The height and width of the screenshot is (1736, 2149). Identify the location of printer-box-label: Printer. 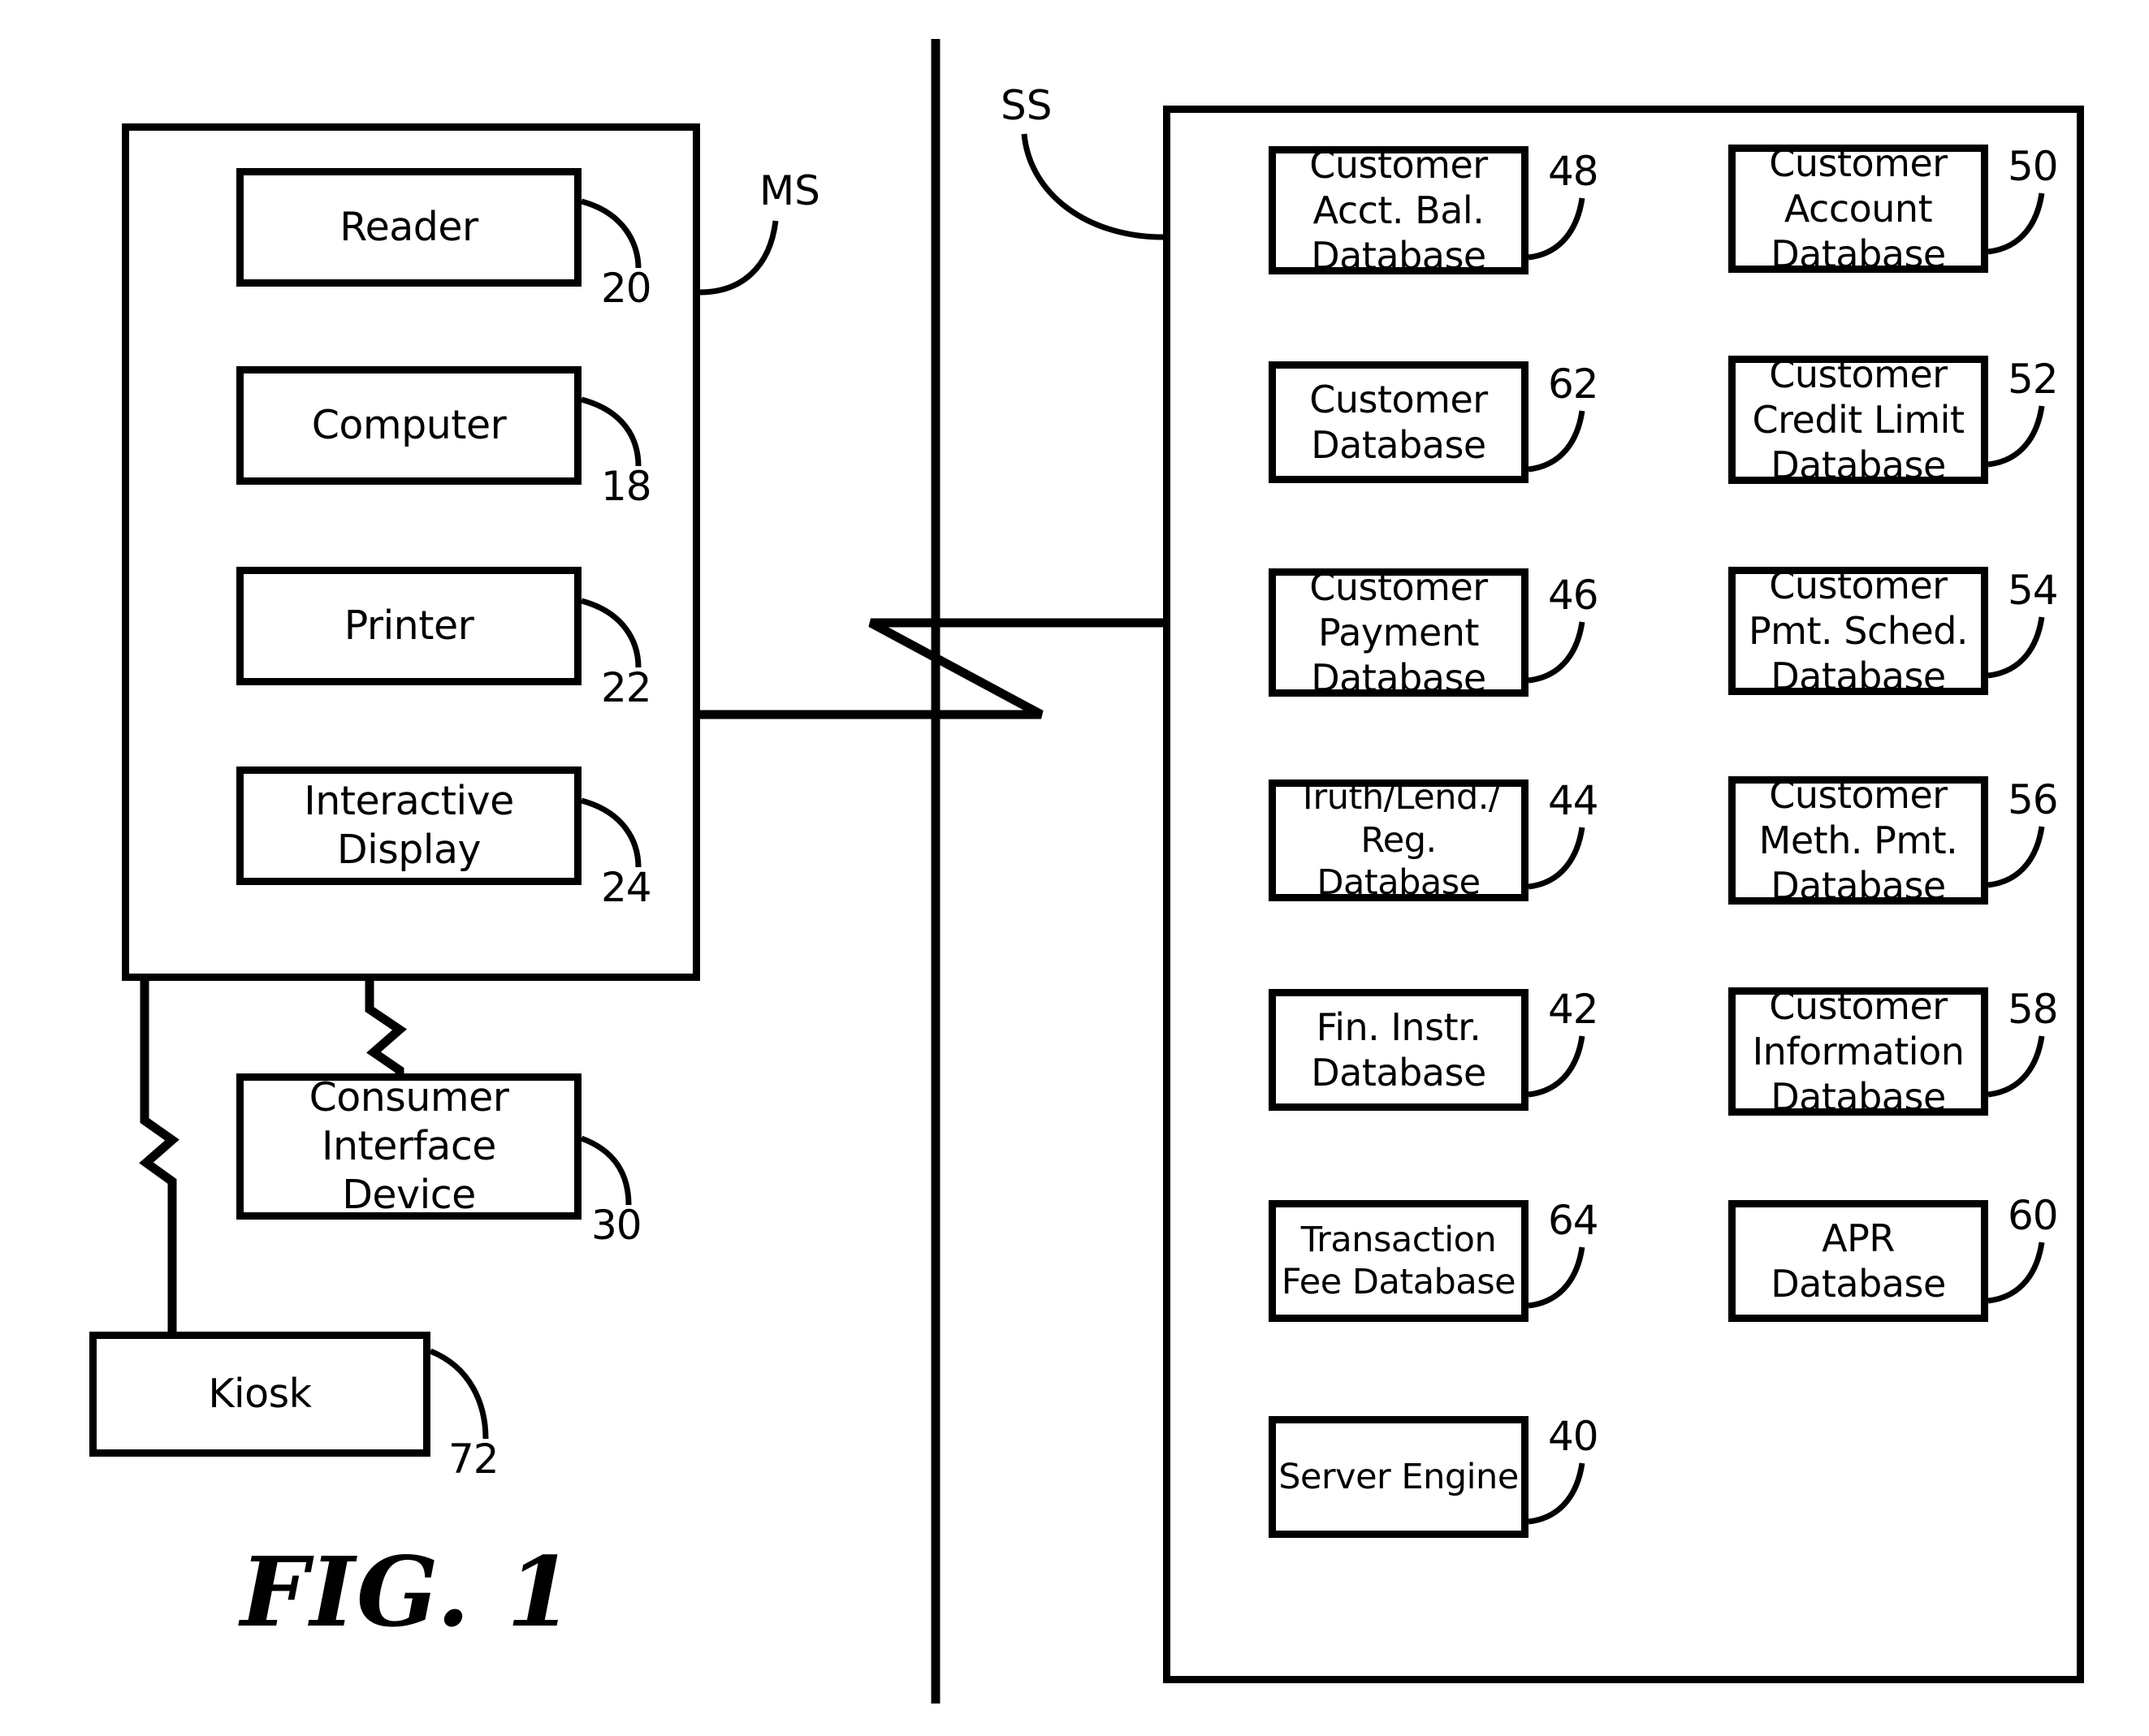
(409, 626).